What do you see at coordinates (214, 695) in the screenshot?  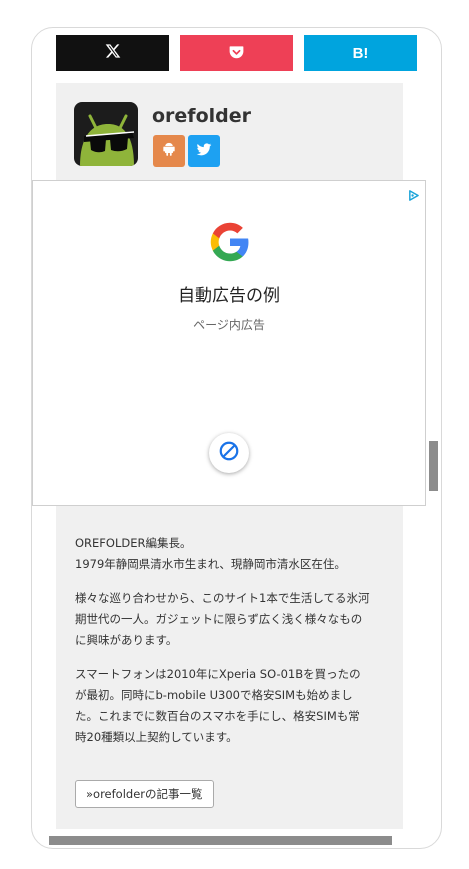 I see `bio-line: が最初。同時にb-mobile U300で格安SIMも始めまし` at bounding box center [214, 695].